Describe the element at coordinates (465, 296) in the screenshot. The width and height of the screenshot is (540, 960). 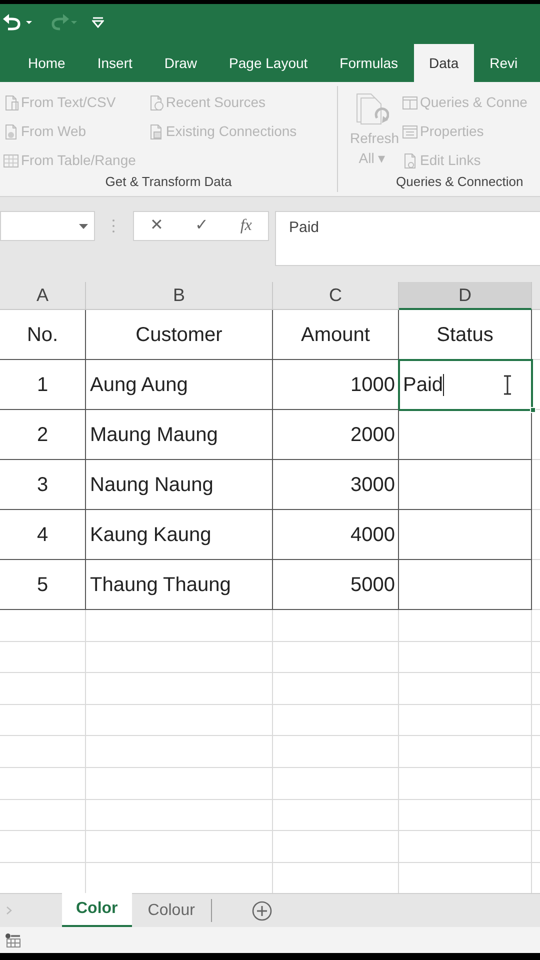
I see `column-header: D` at that location.